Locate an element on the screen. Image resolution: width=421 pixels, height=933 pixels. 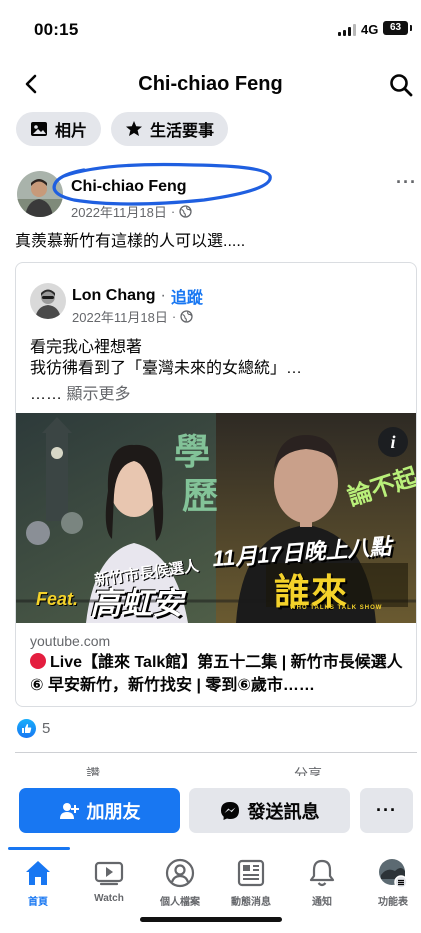
tab-watch: Watch is located at coordinates (109, 885).